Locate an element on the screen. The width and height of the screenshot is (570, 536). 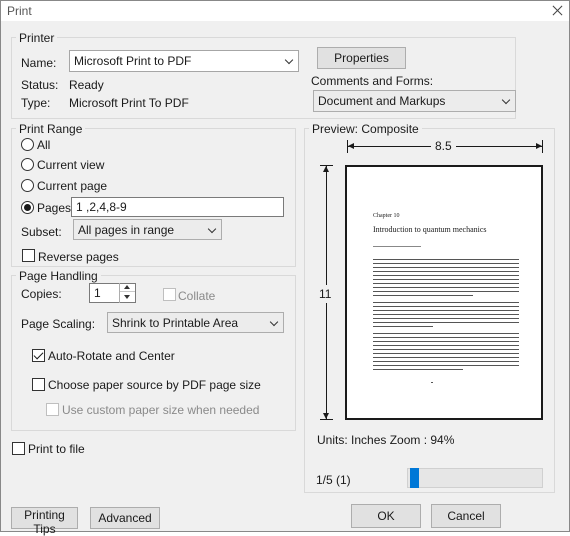
page-scaling-value: Shrink to Printable Area is located at coordinates (175, 323).